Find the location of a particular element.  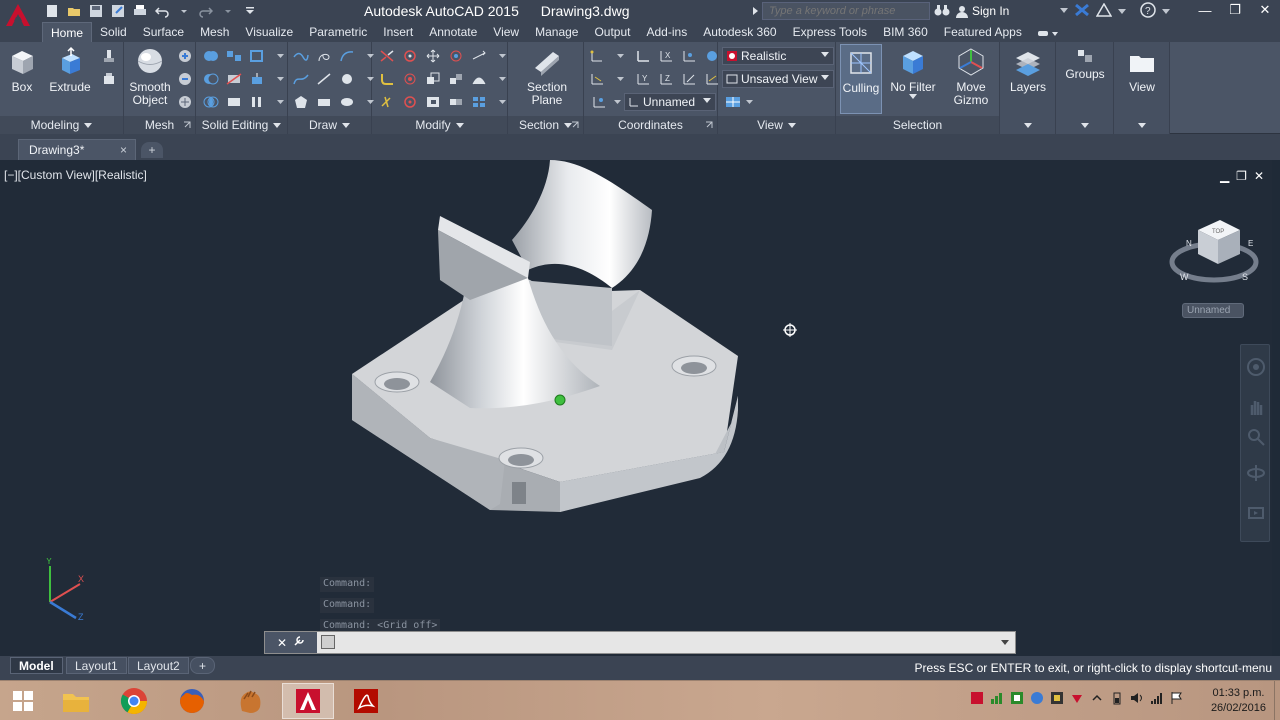

offset-icon is located at coordinates (479, 79).